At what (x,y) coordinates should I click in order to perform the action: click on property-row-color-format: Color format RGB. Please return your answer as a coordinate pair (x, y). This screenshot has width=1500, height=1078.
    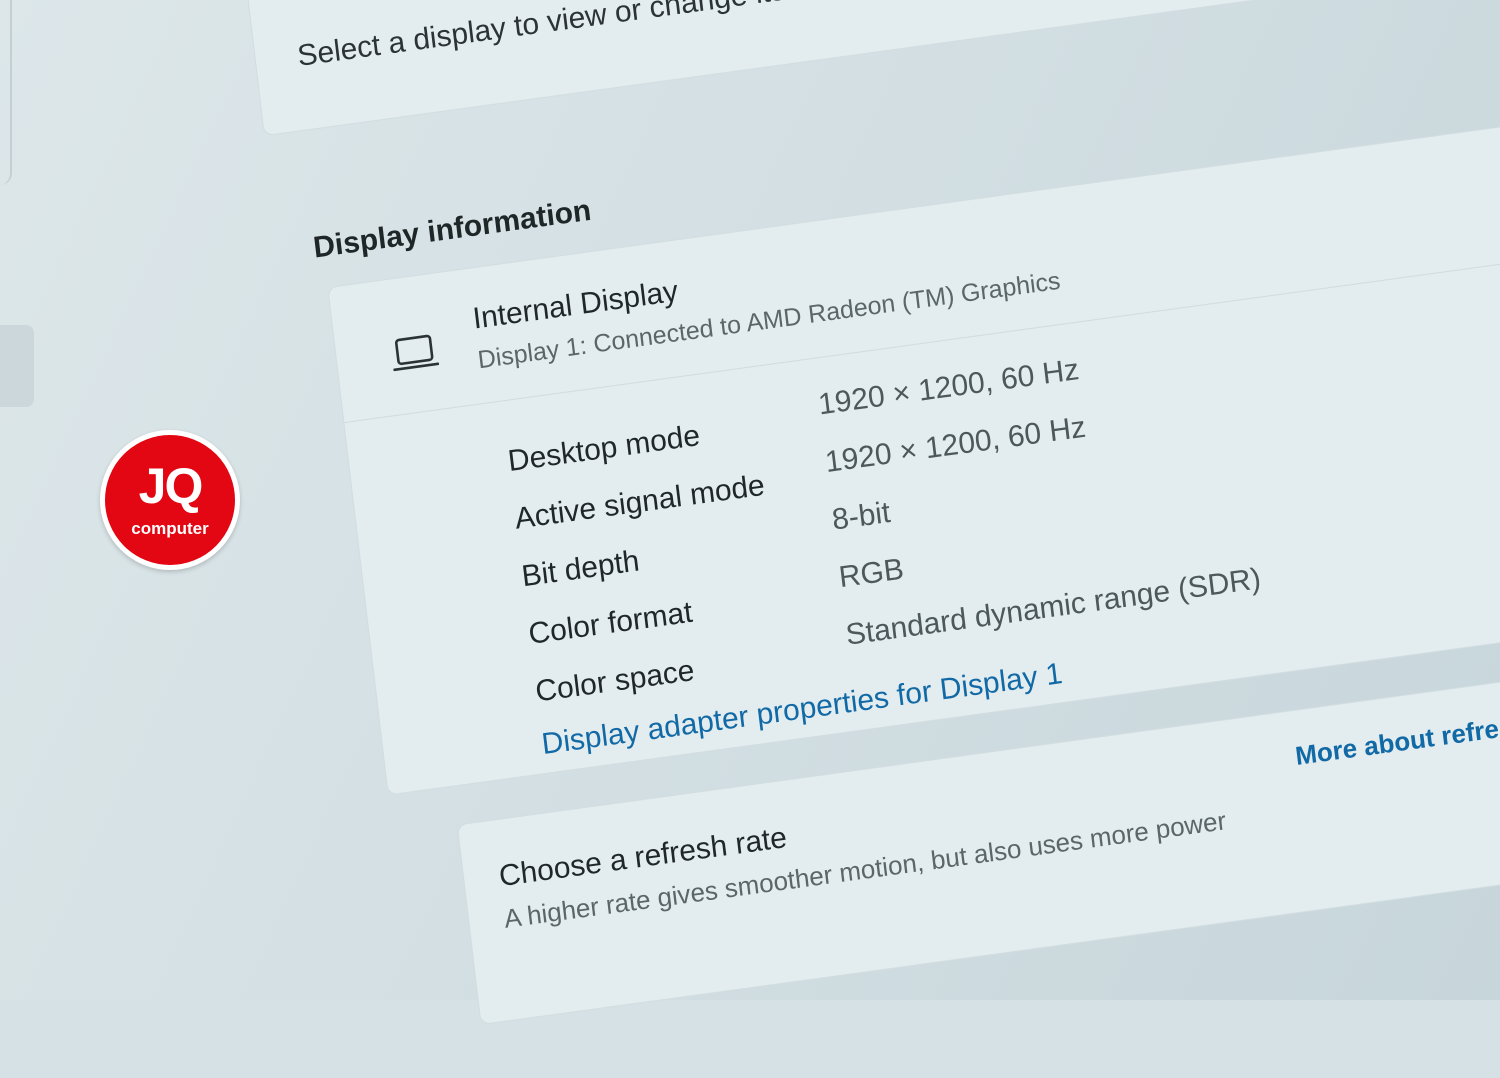
    Looking at the image, I should click on (716, 614).